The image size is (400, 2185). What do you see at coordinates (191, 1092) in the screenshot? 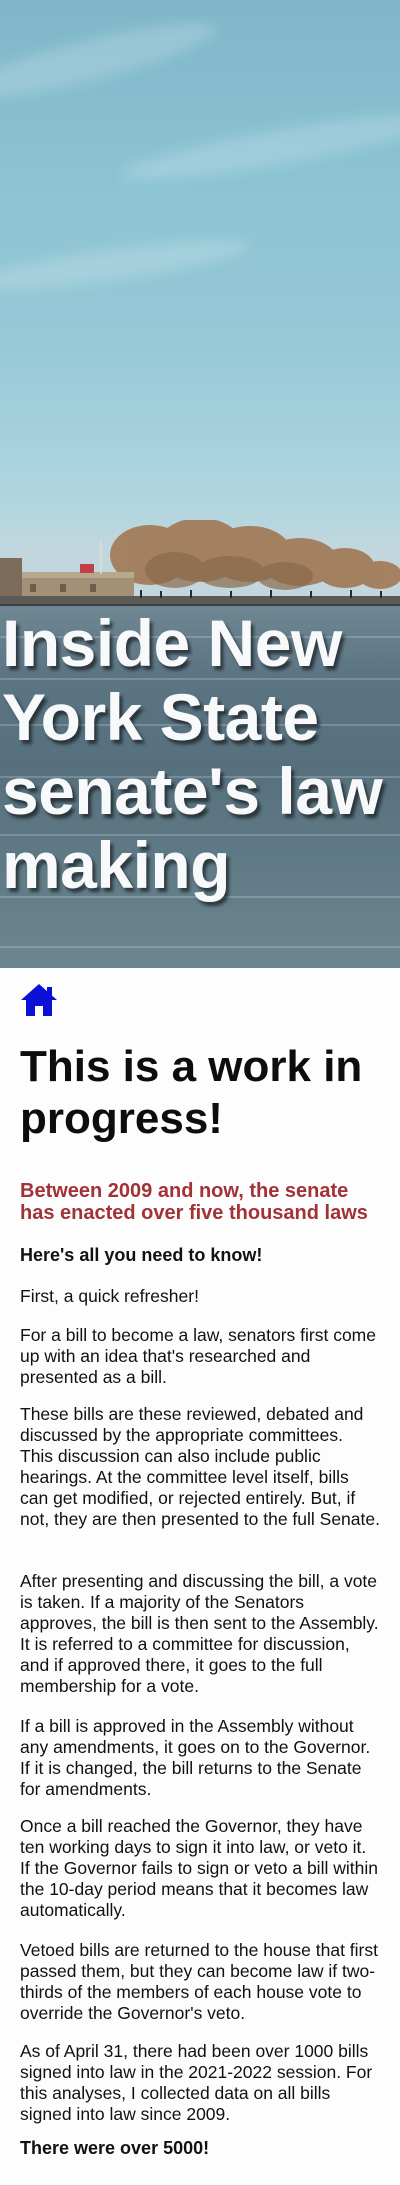
I see `page-heading: This is a work in progress!` at bounding box center [191, 1092].